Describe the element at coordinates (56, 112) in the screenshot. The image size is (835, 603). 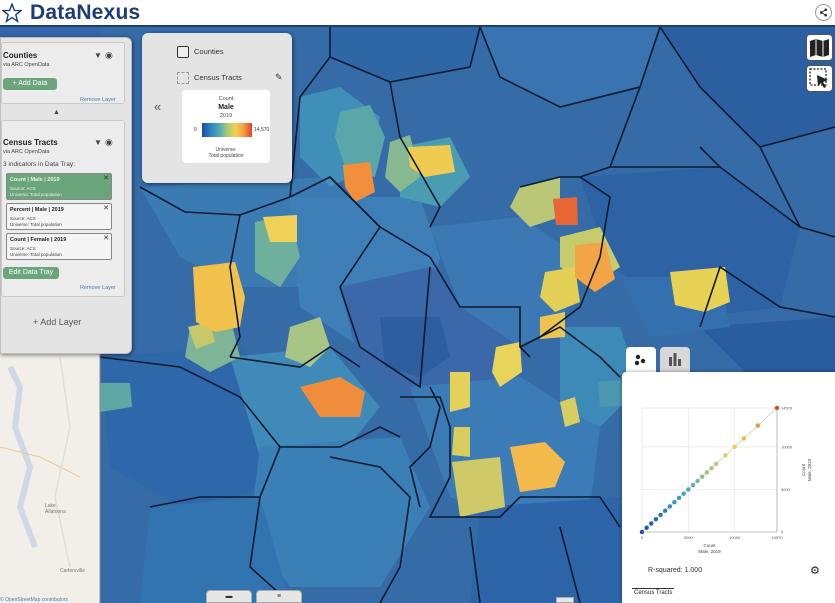
I see `chevron-up-icon: ▲` at that location.